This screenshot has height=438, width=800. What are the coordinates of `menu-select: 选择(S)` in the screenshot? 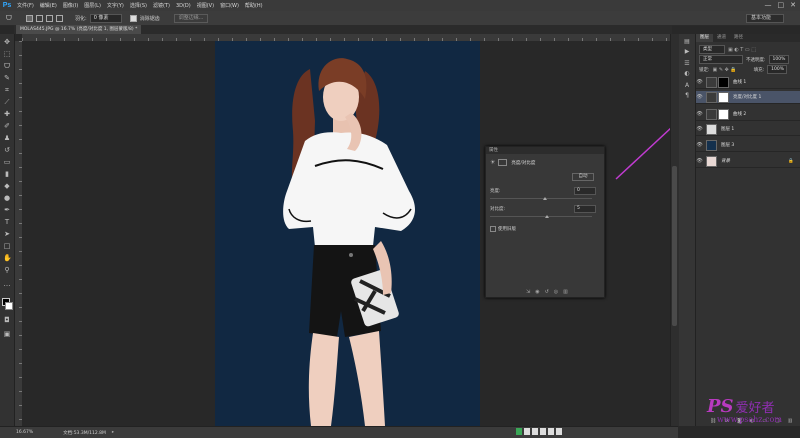 It's located at (138, 5).